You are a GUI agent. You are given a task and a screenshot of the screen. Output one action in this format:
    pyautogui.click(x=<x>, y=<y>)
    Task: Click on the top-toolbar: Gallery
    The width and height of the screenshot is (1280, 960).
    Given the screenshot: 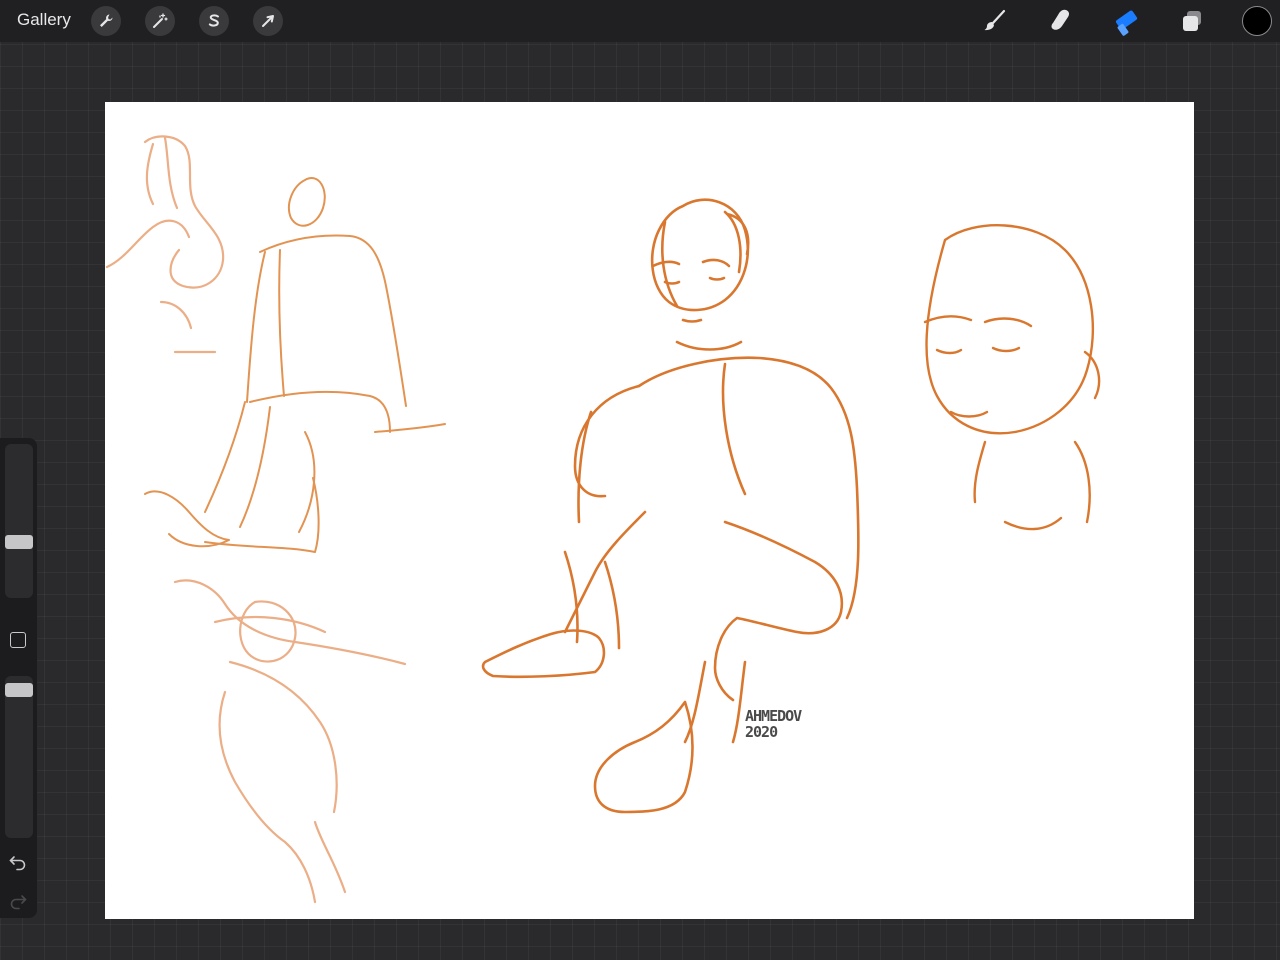 What is the action you would take?
    pyautogui.click(x=640, y=21)
    